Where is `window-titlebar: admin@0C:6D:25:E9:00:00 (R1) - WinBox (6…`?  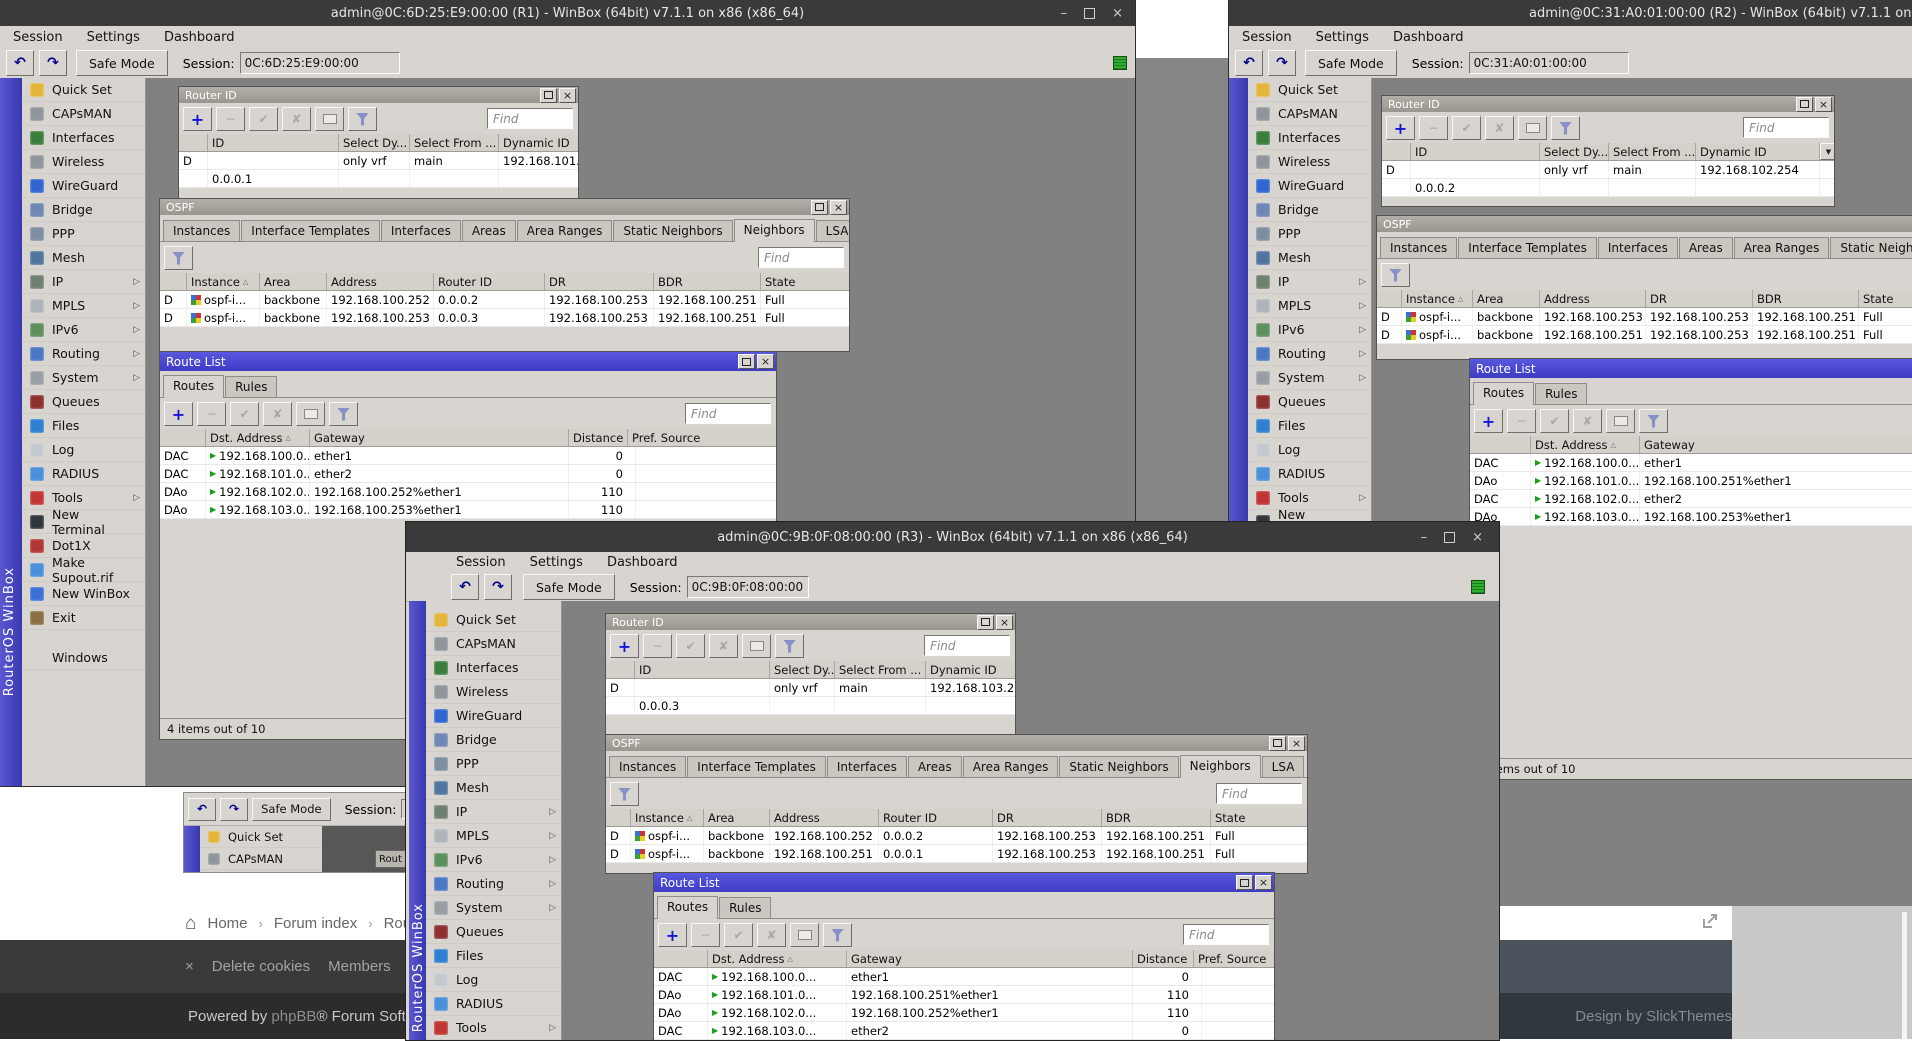 window-titlebar: admin@0C:6D:25:E9:00:00 (R1) - WinBox (6… is located at coordinates (567, 13).